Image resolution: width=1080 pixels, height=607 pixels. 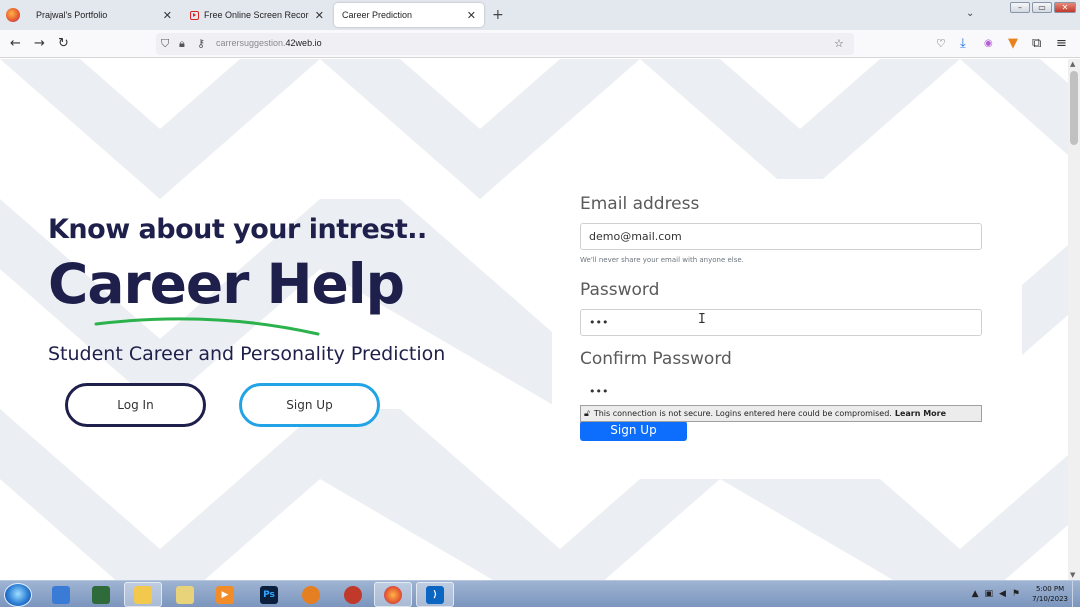 I want to click on window-controls: – ▭ ✕, so click(x=1043, y=7).